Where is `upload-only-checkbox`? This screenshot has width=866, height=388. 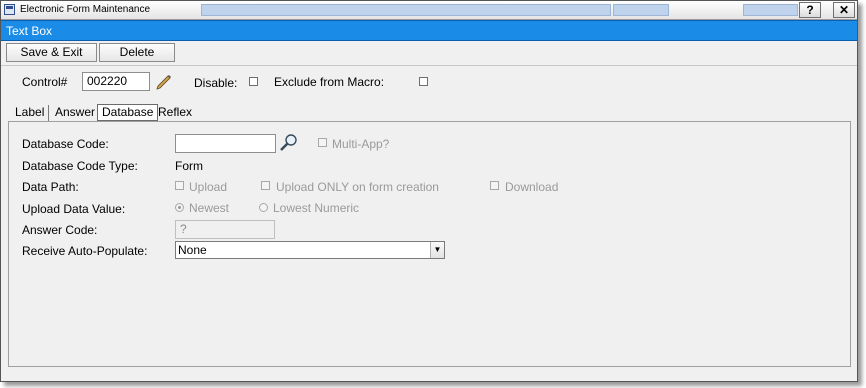 upload-only-checkbox is located at coordinates (265, 185).